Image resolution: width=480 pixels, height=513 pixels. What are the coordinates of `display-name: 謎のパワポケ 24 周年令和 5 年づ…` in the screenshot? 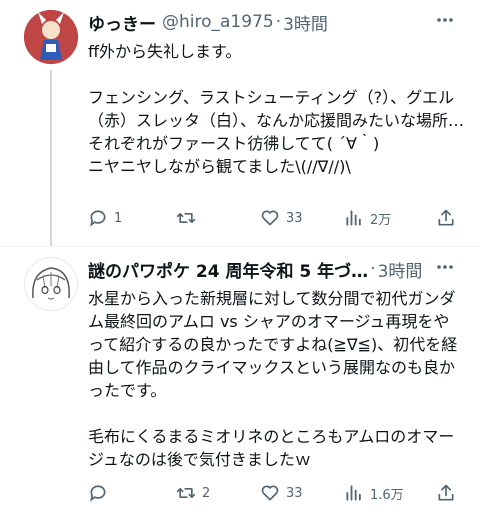 It's located at (228, 269).